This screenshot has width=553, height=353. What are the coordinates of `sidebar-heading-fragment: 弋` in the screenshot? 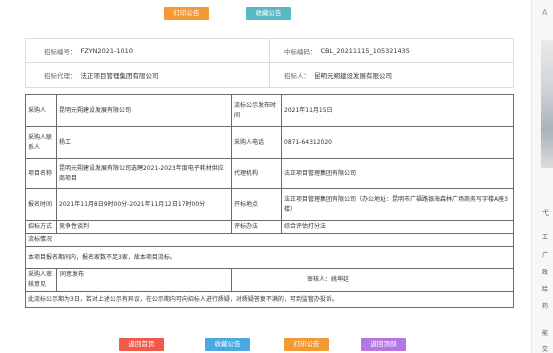 It's located at (545, 213).